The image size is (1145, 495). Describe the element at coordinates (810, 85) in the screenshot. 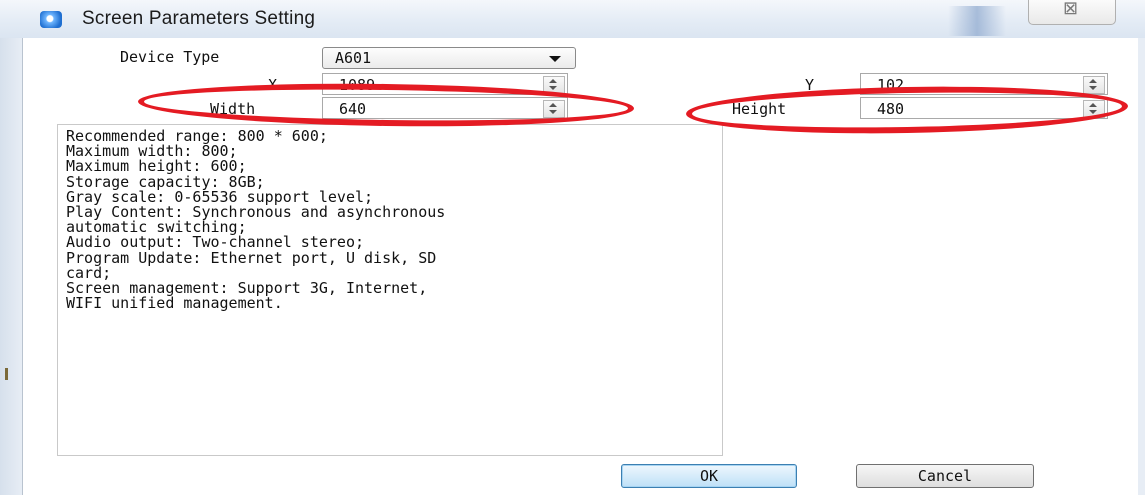

I see `y-label: Y` at that location.